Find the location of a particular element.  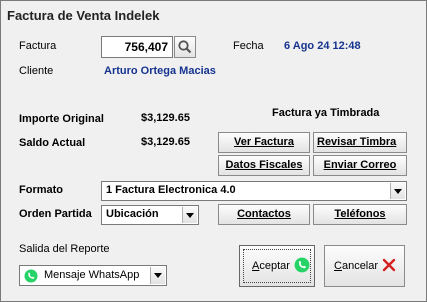

factura-input: 756,407 is located at coordinates (137, 47).